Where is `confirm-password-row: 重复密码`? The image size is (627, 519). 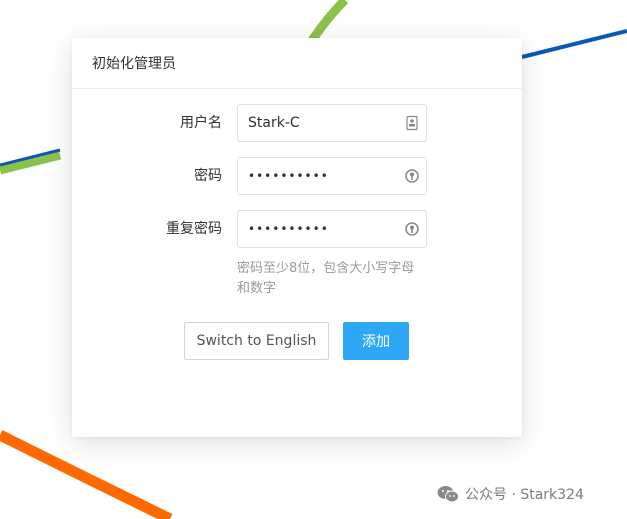
confirm-password-row: 重复密码 is located at coordinates (297, 229).